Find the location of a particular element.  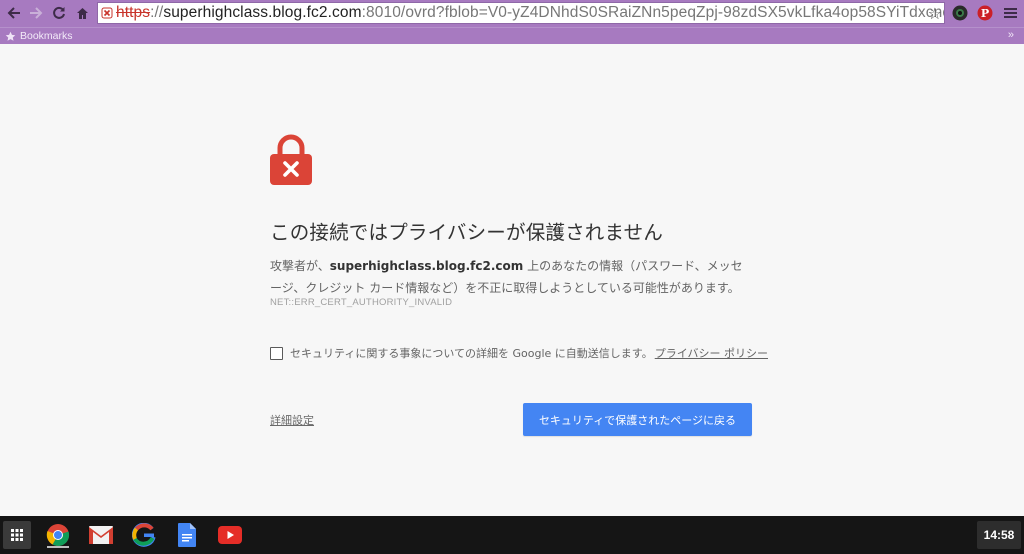

back-arrow-icon is located at coordinates (13, 13).